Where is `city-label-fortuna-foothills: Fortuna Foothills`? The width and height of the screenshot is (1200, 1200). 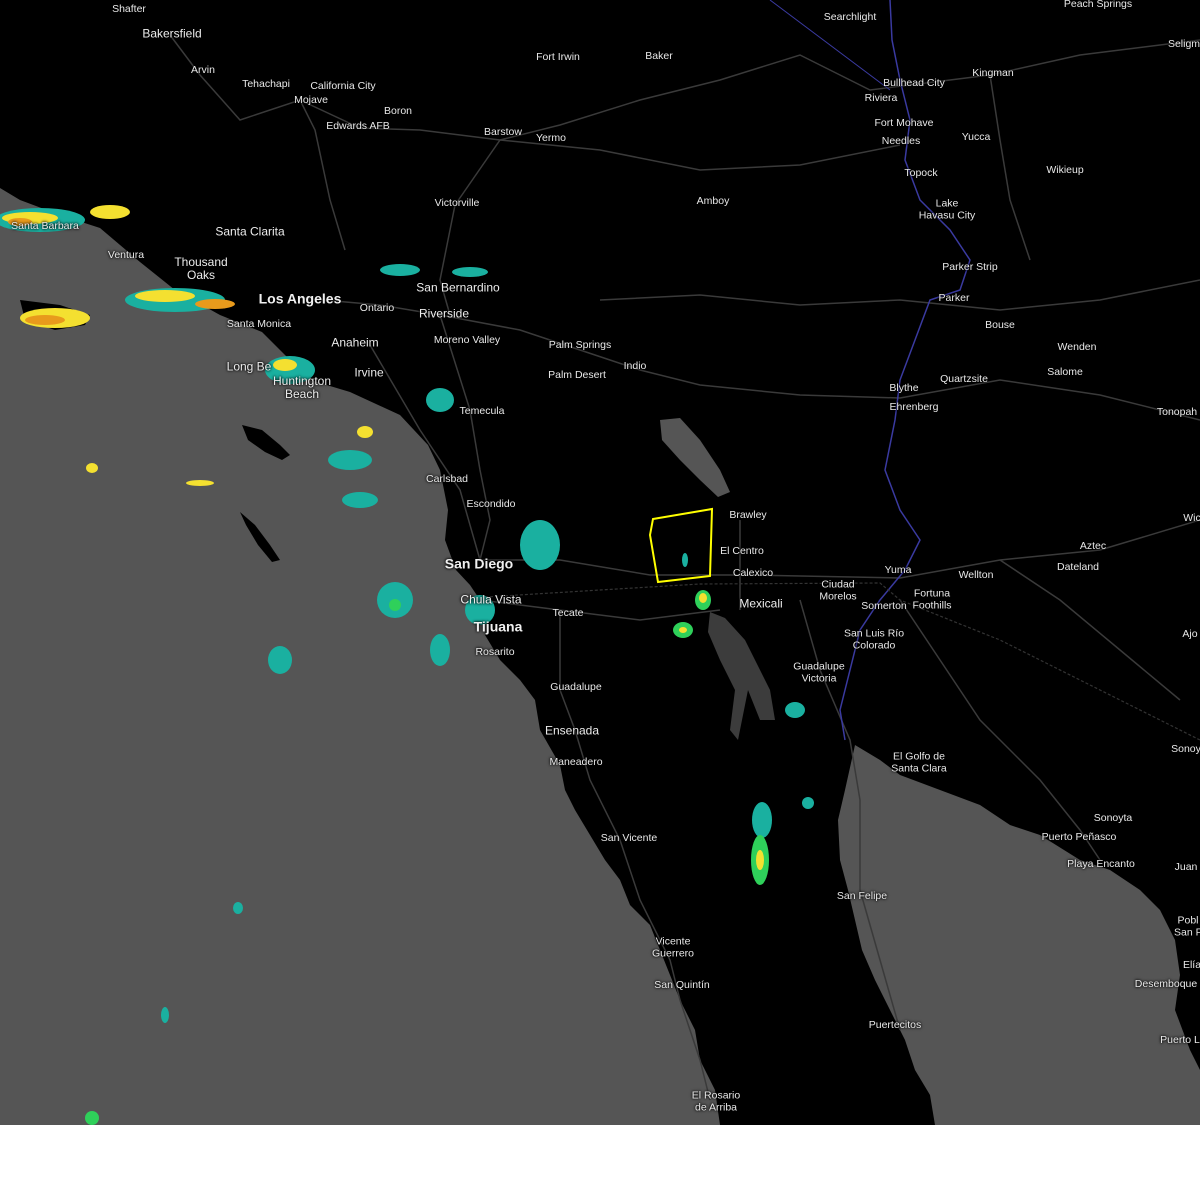 city-label-fortuna-foothills: Fortuna Foothills is located at coordinates (932, 599).